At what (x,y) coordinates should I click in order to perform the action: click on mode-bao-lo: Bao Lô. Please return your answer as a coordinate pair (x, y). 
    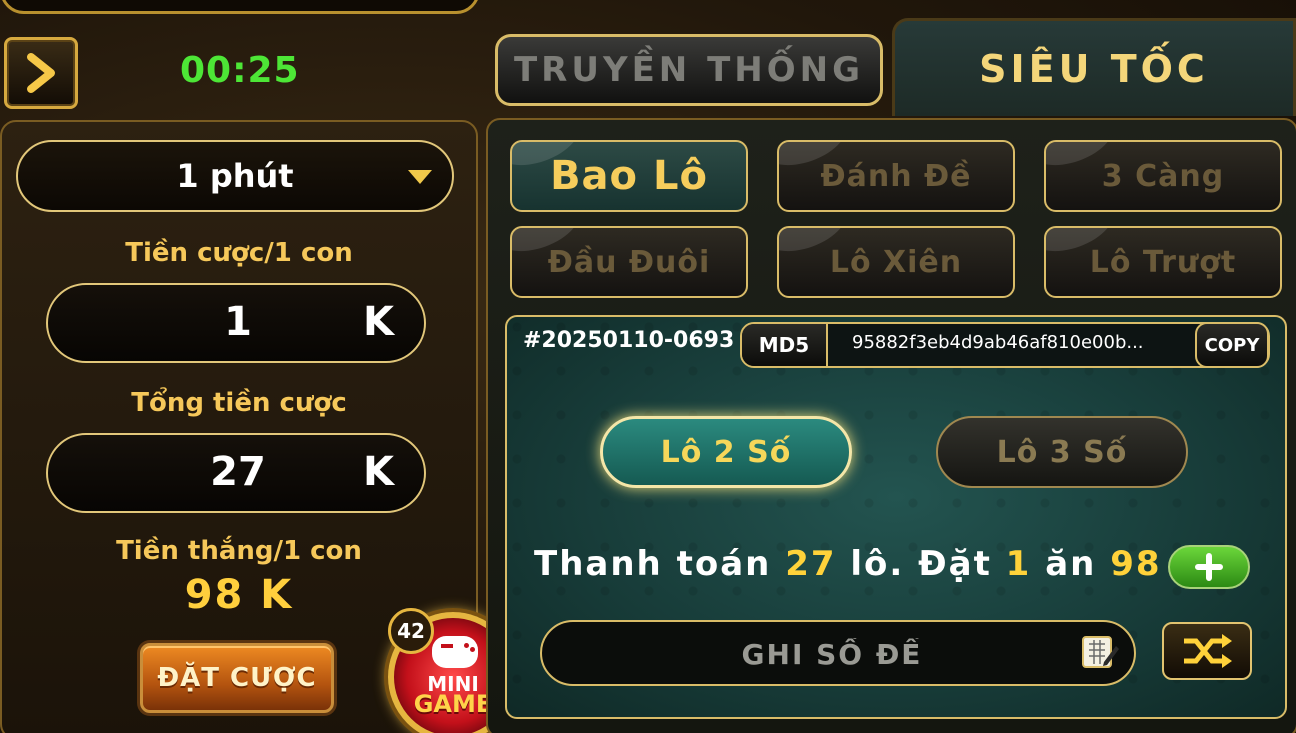
    Looking at the image, I should click on (629, 176).